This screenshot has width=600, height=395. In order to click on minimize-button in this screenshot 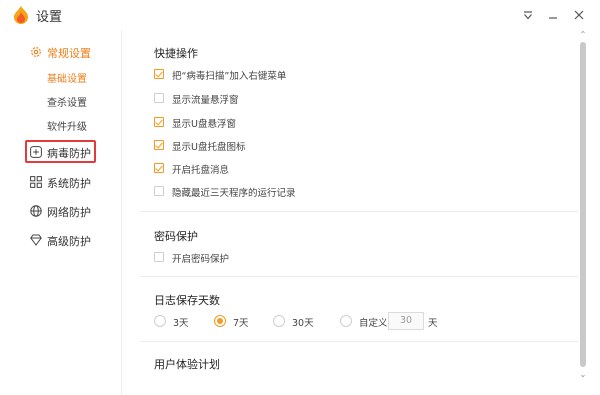, I will do `click(553, 15)`.